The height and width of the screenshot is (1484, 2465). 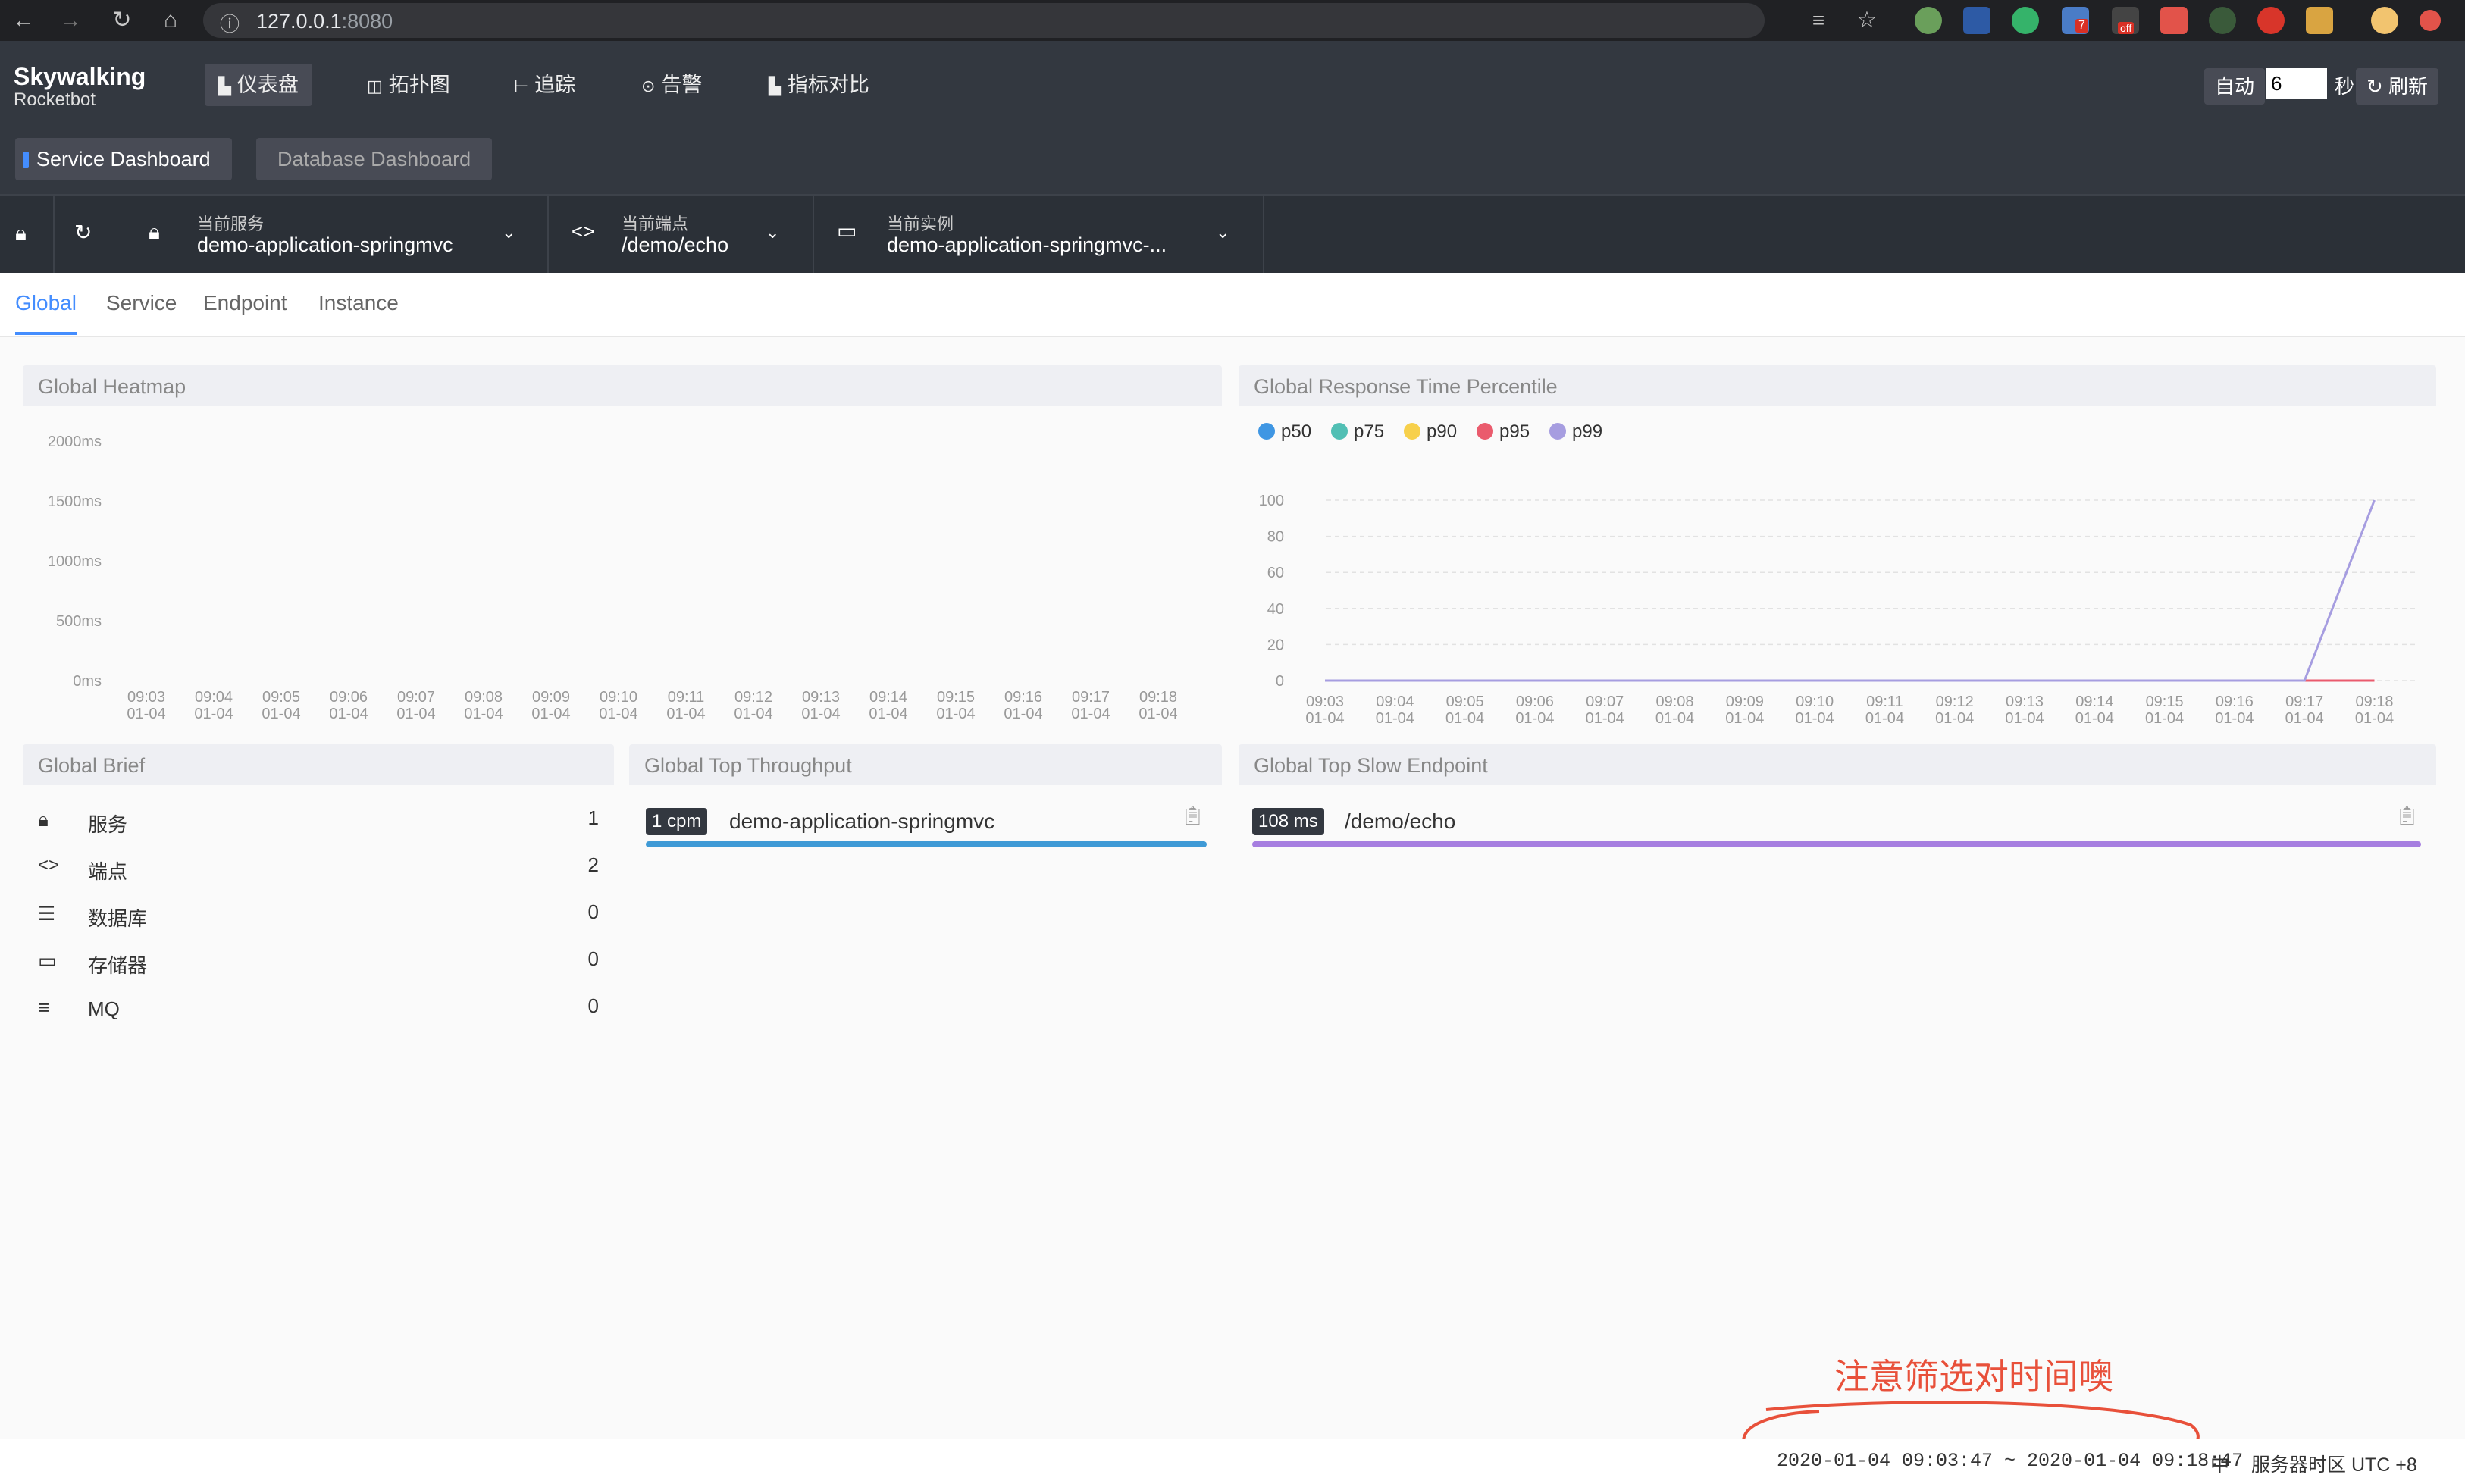 I want to click on list-icon: ≡, so click(x=44, y=1007).